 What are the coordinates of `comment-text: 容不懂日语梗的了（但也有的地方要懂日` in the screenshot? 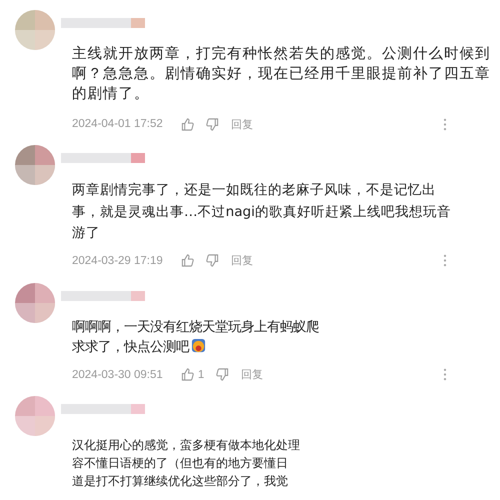 It's located at (180, 463).